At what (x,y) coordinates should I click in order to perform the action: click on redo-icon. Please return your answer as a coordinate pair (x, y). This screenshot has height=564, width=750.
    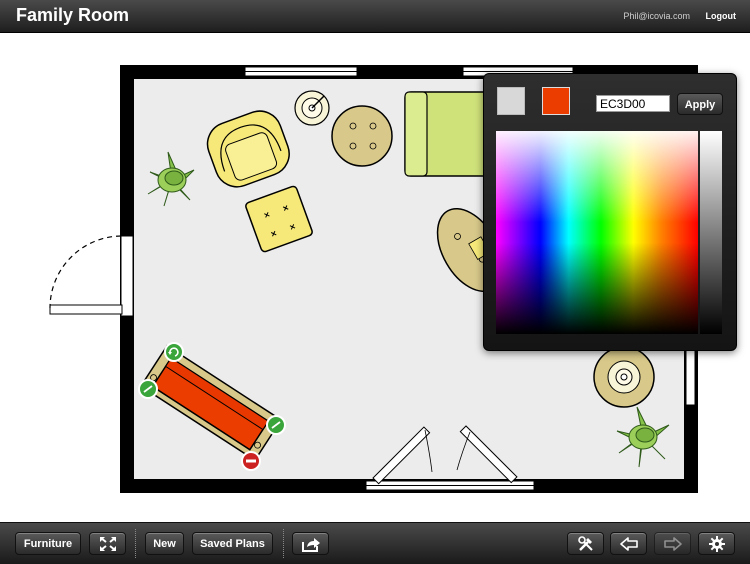
    Looking at the image, I should click on (672, 543).